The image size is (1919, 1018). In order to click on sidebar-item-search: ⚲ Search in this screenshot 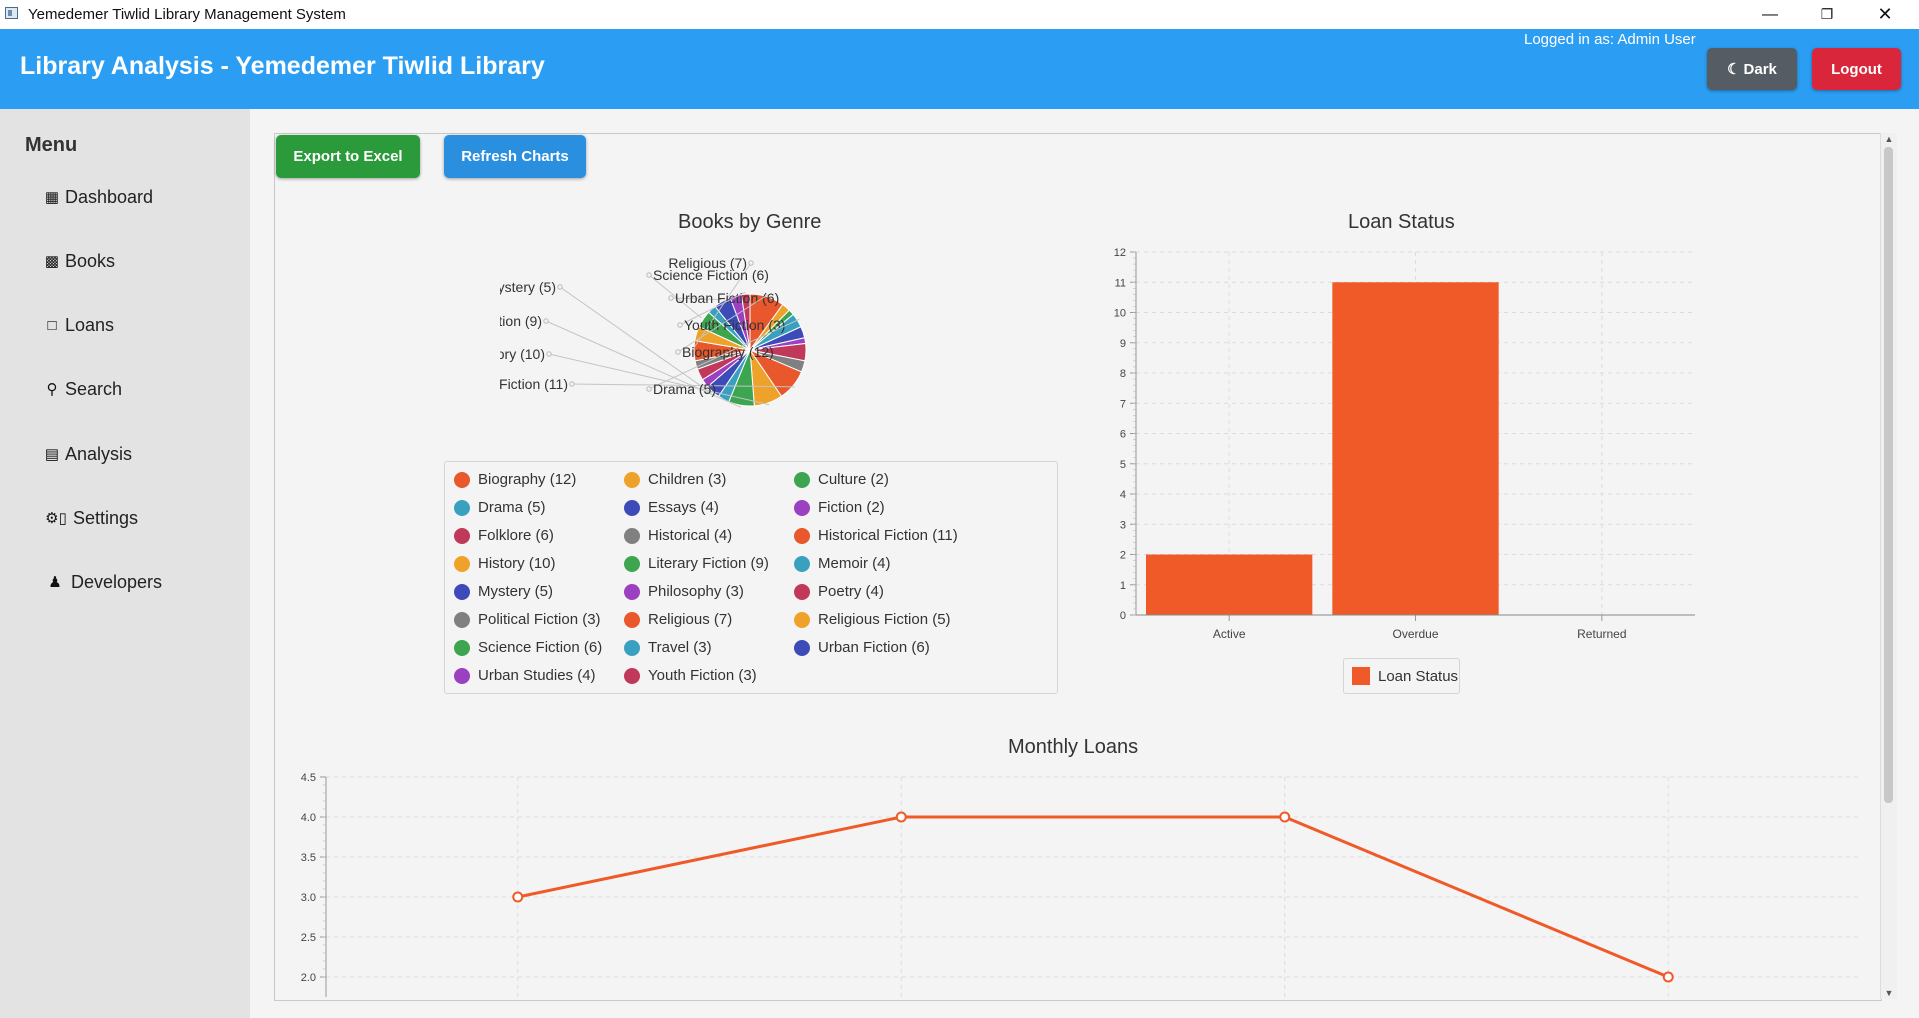, I will do `click(83, 389)`.